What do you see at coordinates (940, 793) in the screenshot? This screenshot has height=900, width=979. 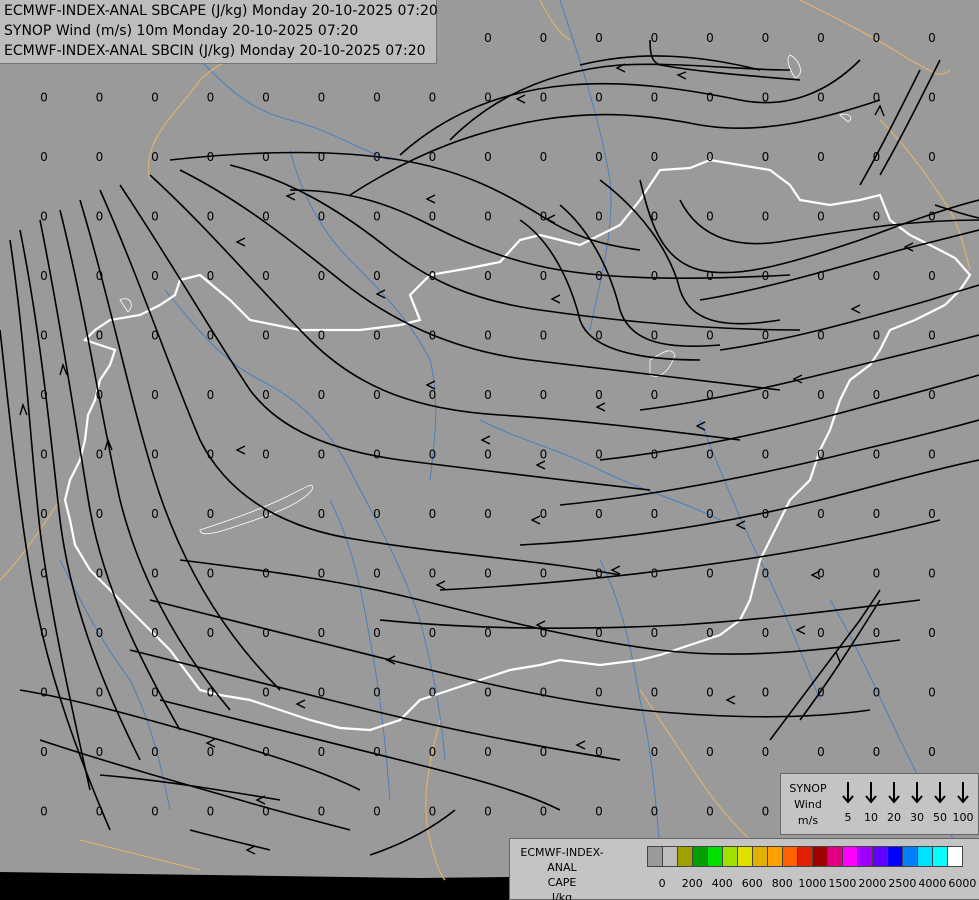 I see `wind-arrow-50-icon` at bounding box center [940, 793].